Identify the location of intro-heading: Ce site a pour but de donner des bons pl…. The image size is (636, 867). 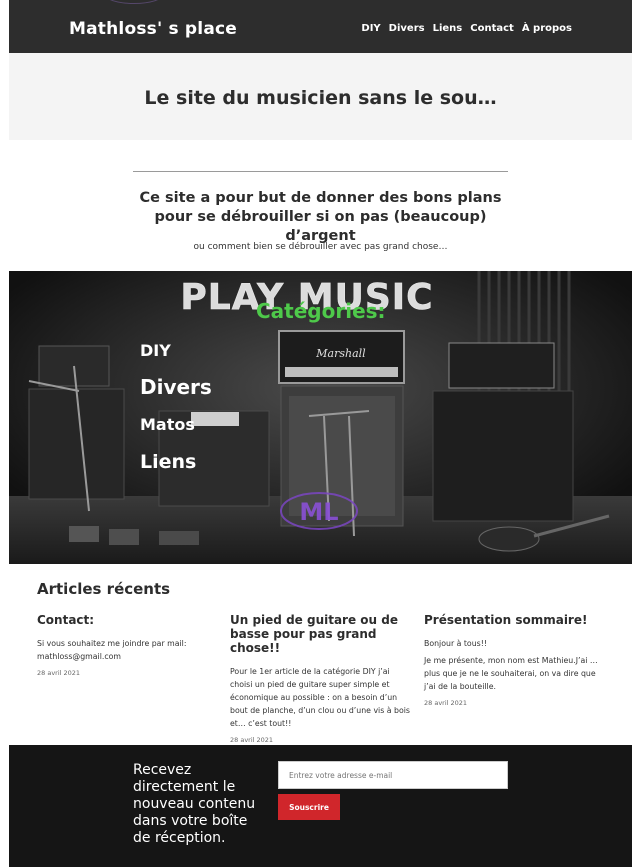
(320, 217).